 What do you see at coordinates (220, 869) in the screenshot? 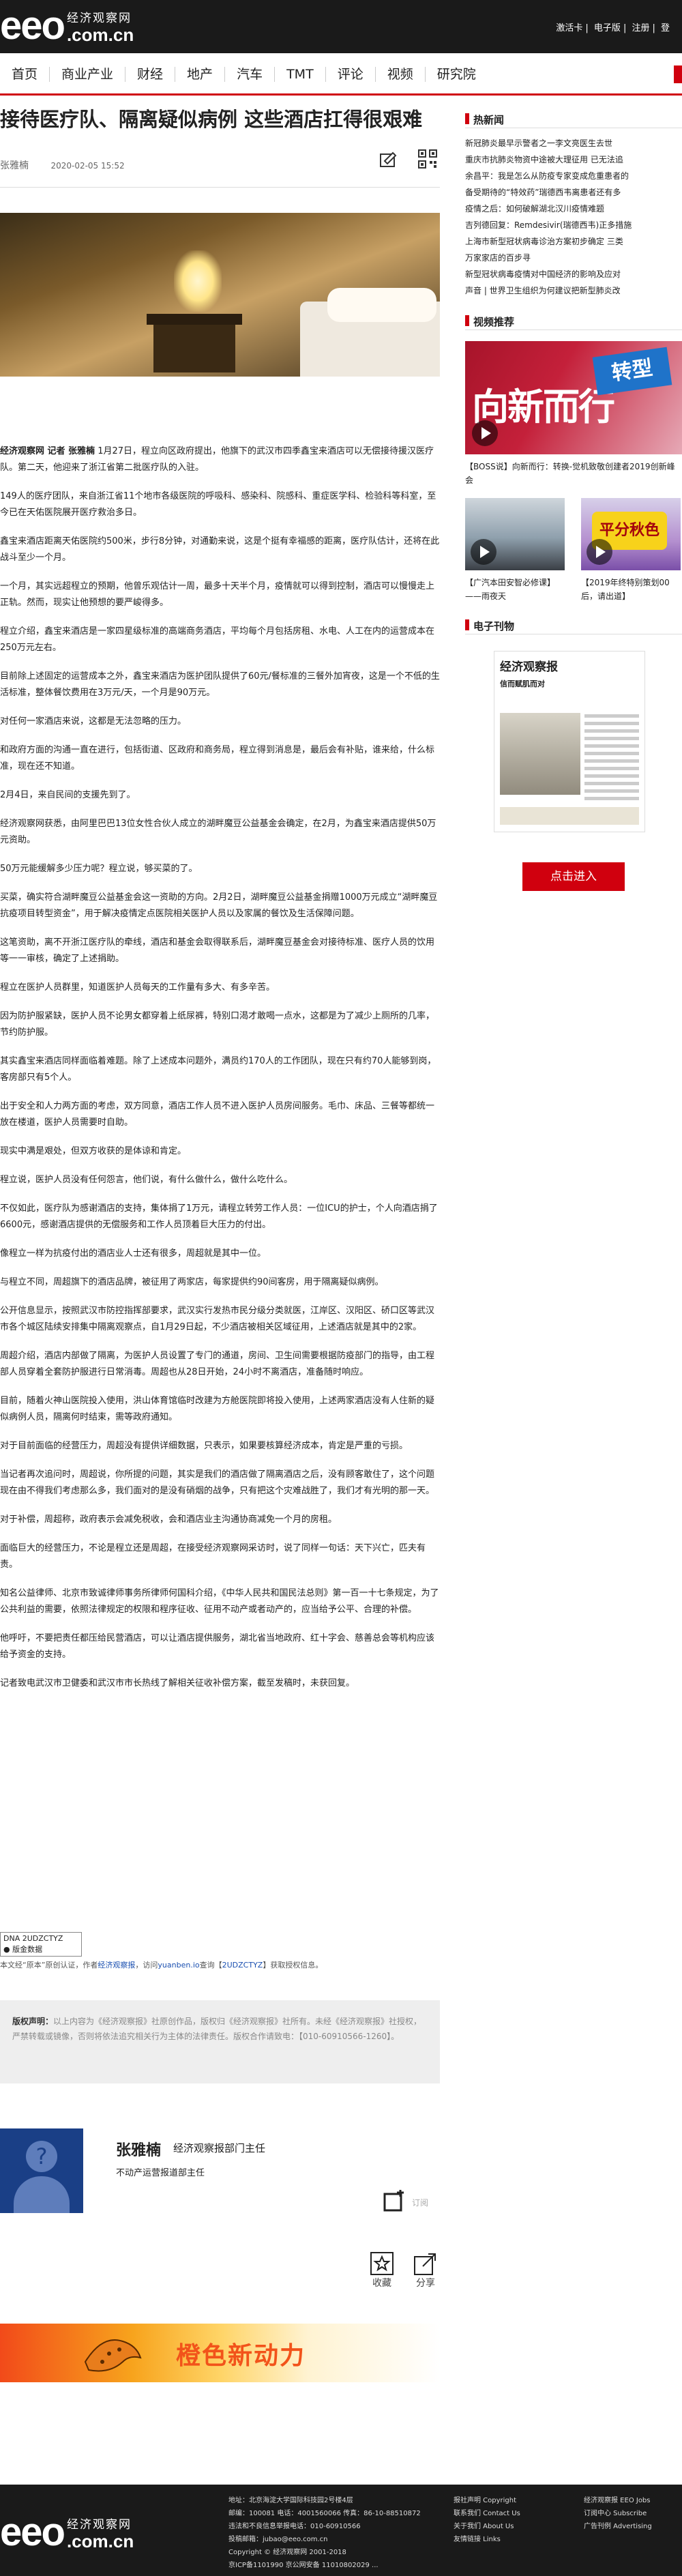
I see `article-paragraph: 50万元能缓解多少压力呢？程立说，够买菜的了。` at bounding box center [220, 869].